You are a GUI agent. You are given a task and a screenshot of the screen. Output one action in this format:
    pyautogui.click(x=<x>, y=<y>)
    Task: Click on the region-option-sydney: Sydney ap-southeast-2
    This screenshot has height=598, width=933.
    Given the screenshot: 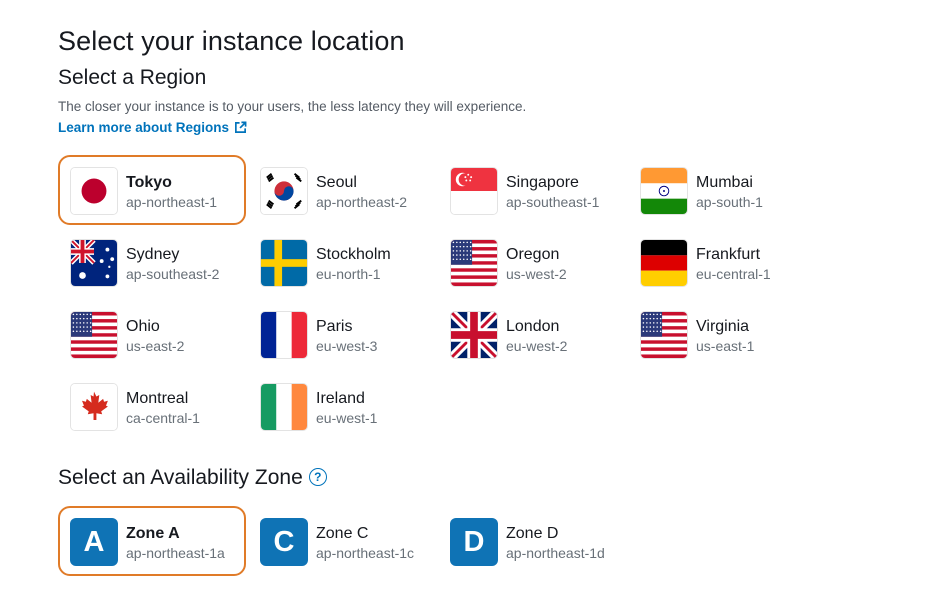 What is the action you would take?
    pyautogui.click(x=152, y=262)
    